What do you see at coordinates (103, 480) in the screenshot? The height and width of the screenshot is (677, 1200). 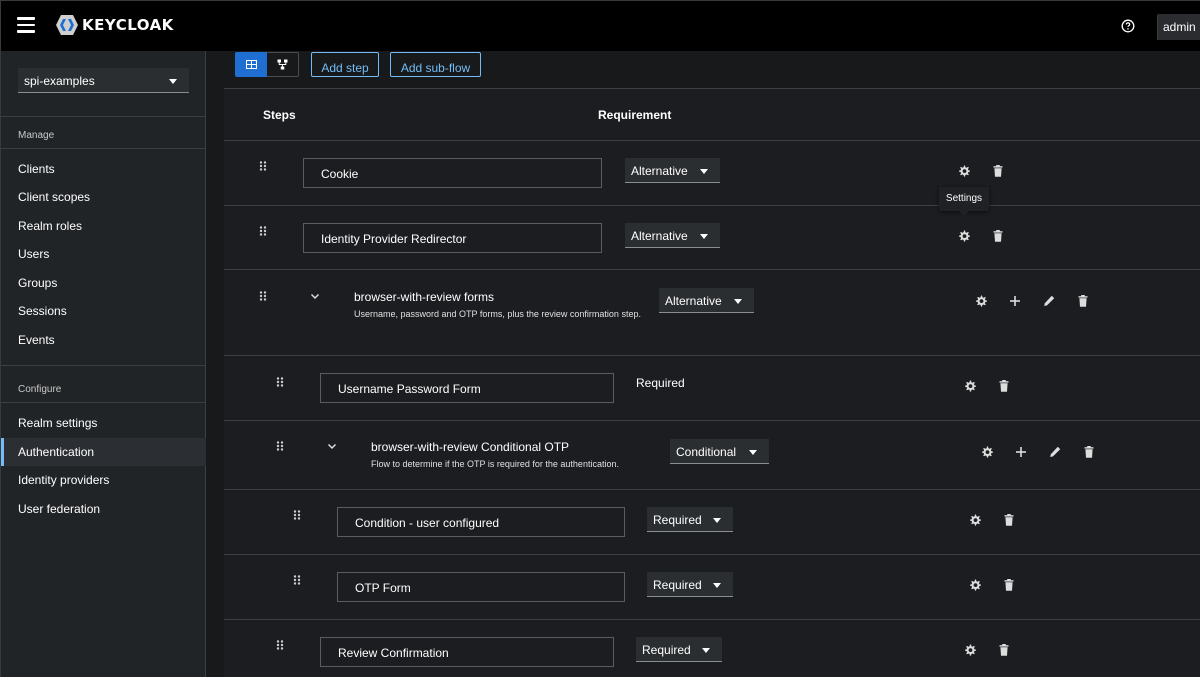 I see `sidebar-item-identity-providers: Identity providers` at bounding box center [103, 480].